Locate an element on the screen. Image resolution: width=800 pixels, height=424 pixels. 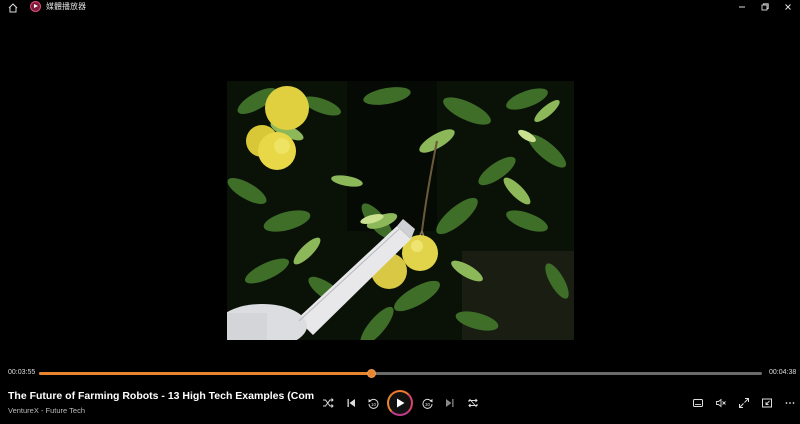
subtitles-icon is located at coordinates (698, 403).